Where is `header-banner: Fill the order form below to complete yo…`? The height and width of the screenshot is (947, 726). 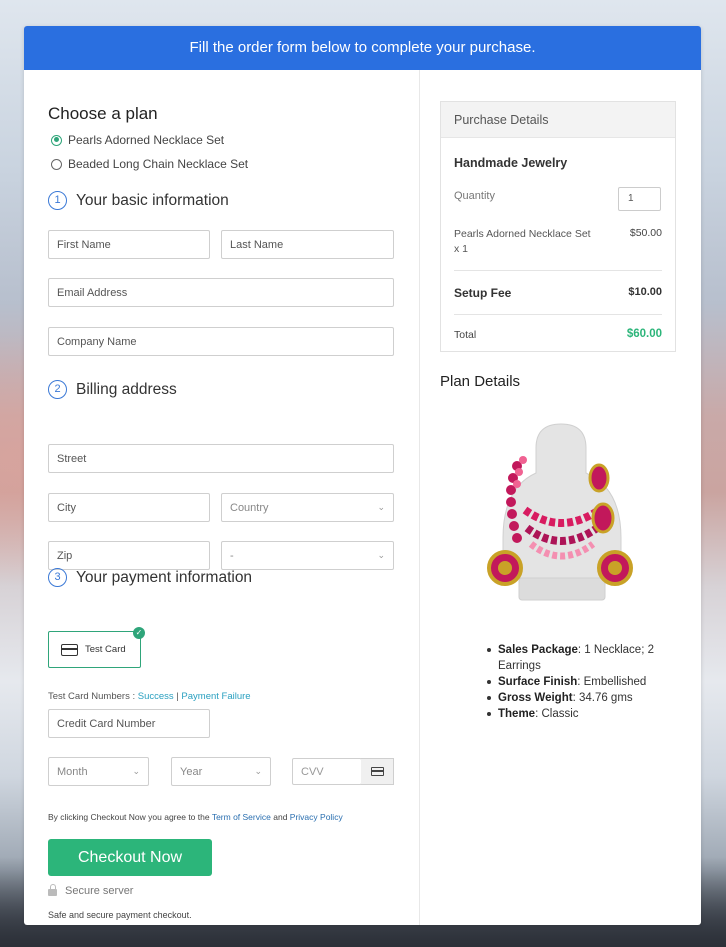 header-banner: Fill the order form below to complete yo… is located at coordinates (362, 48).